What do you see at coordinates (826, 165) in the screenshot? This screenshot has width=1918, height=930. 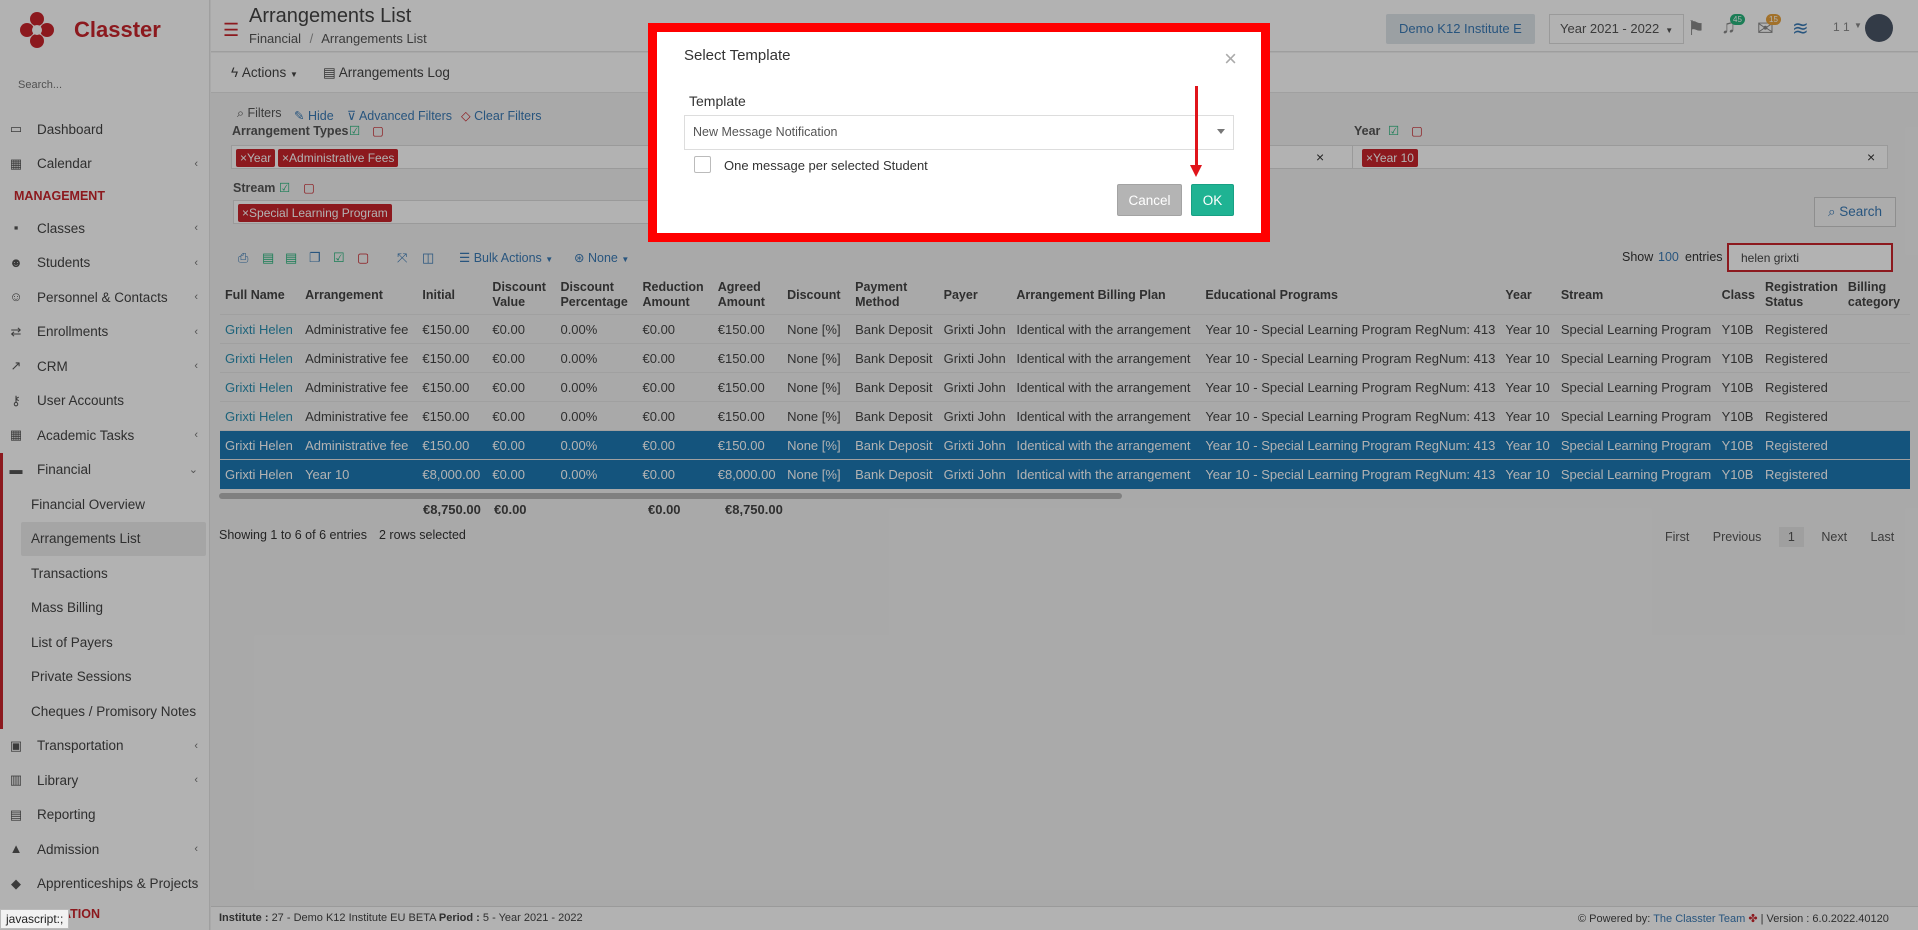 I see `one-message-label: One message per selected Student` at bounding box center [826, 165].